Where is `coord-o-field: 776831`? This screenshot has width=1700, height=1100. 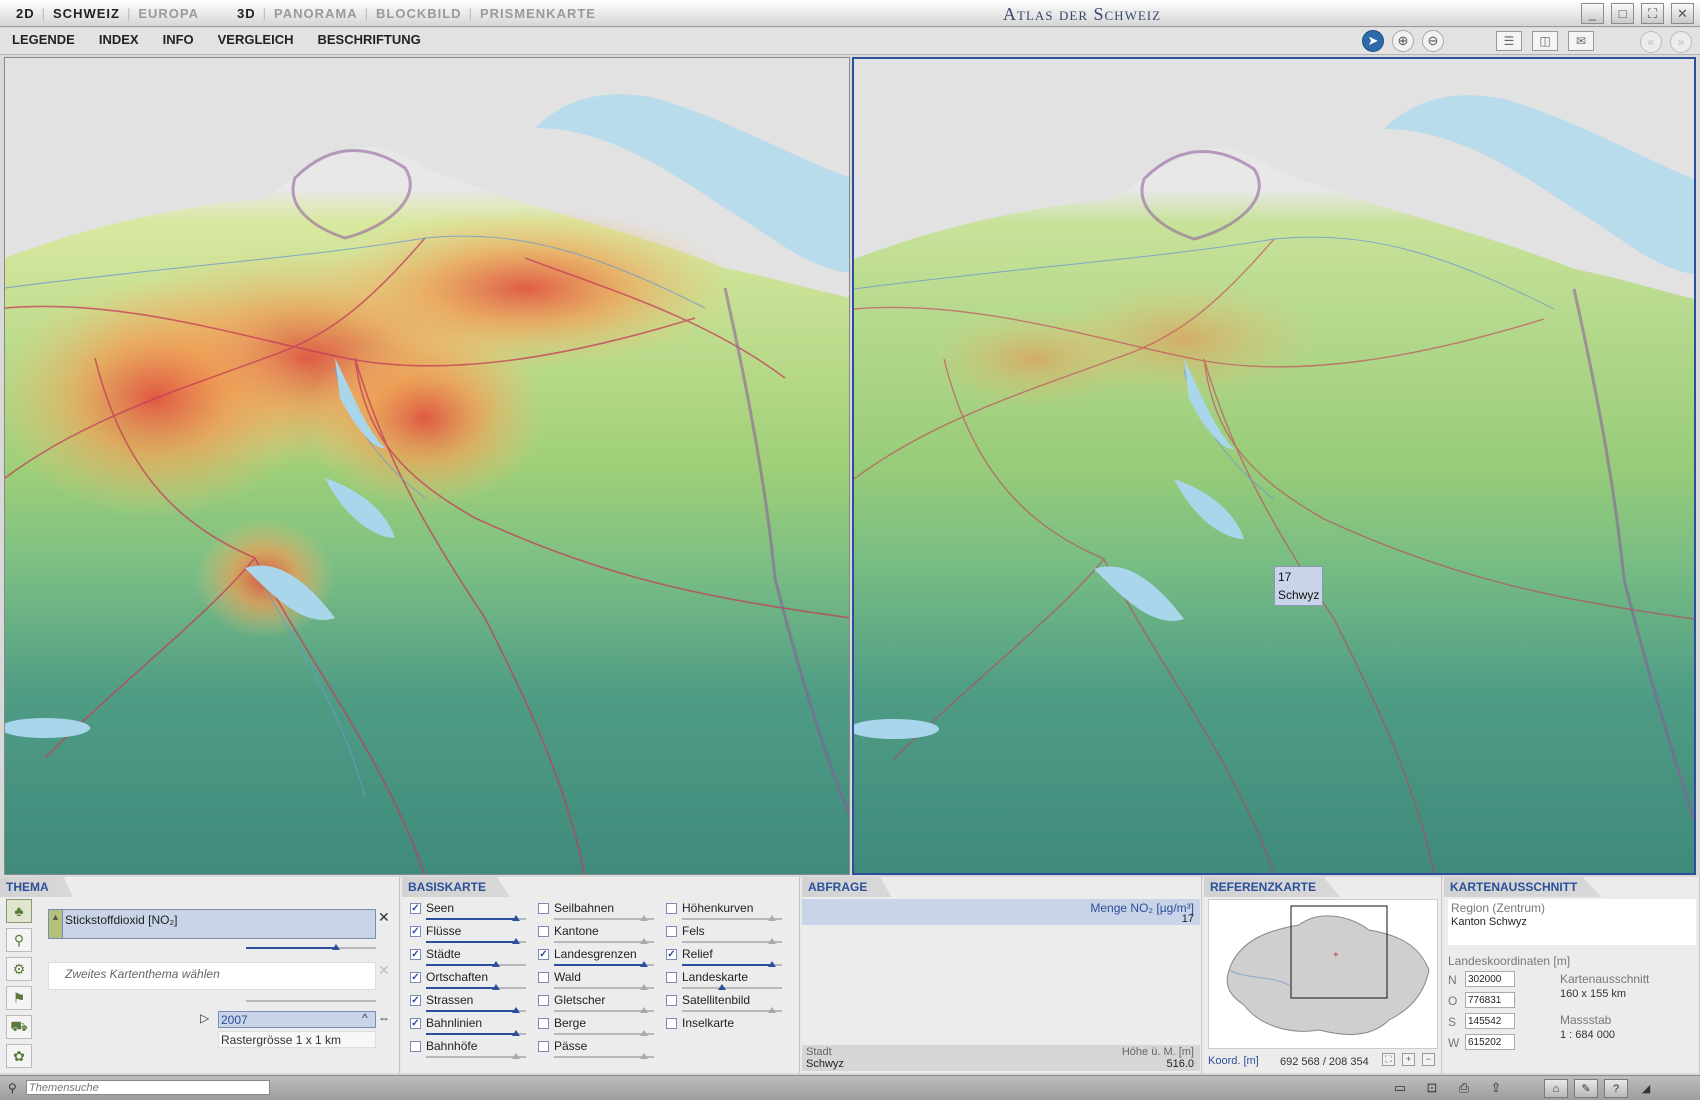
coord-o-field: 776831 is located at coordinates (1490, 1000).